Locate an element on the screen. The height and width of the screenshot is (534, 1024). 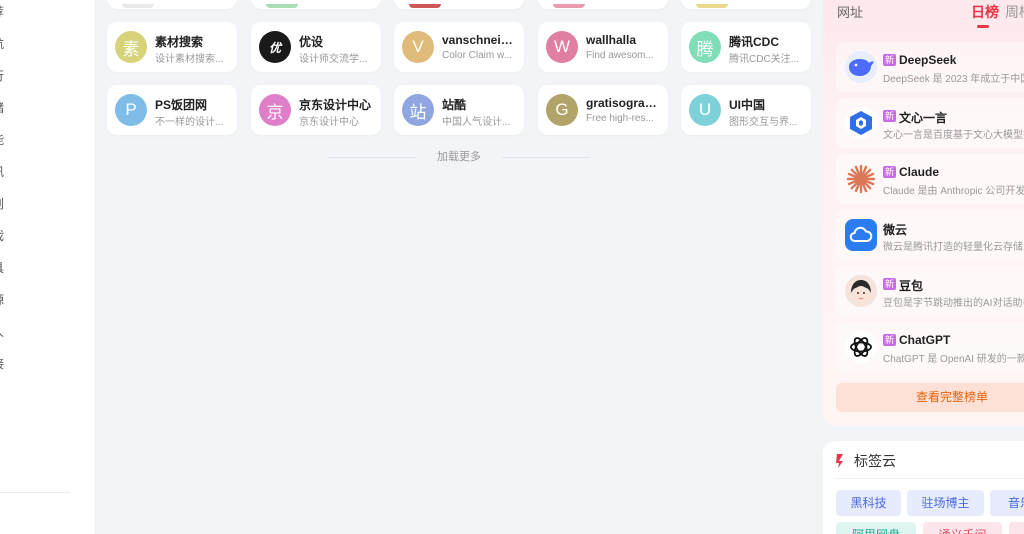
sidebar-item: 接 is located at coordinates (6, 364).